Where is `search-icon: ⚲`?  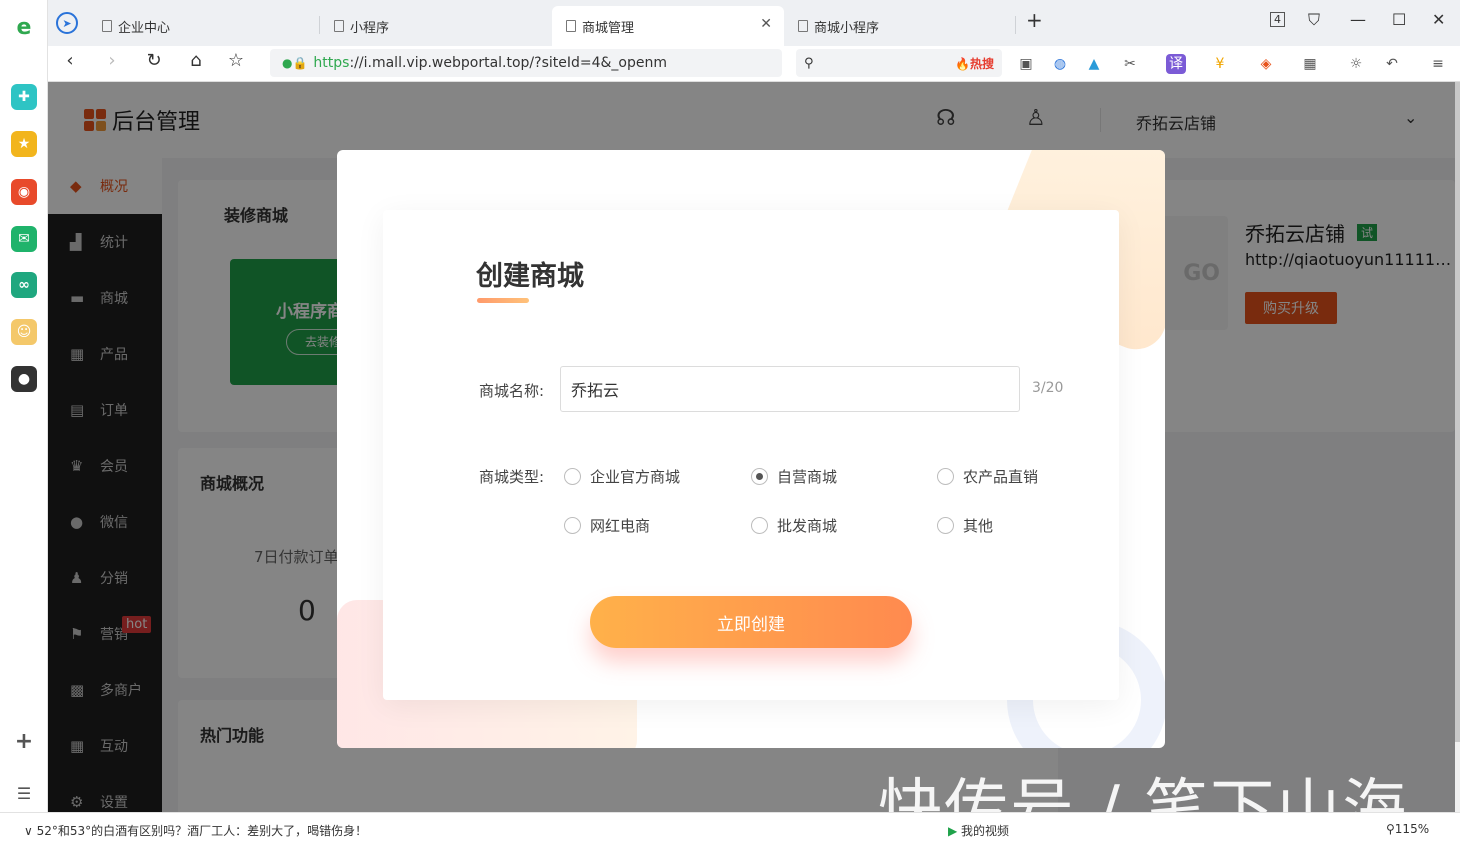
search-icon: ⚲ is located at coordinates (809, 63).